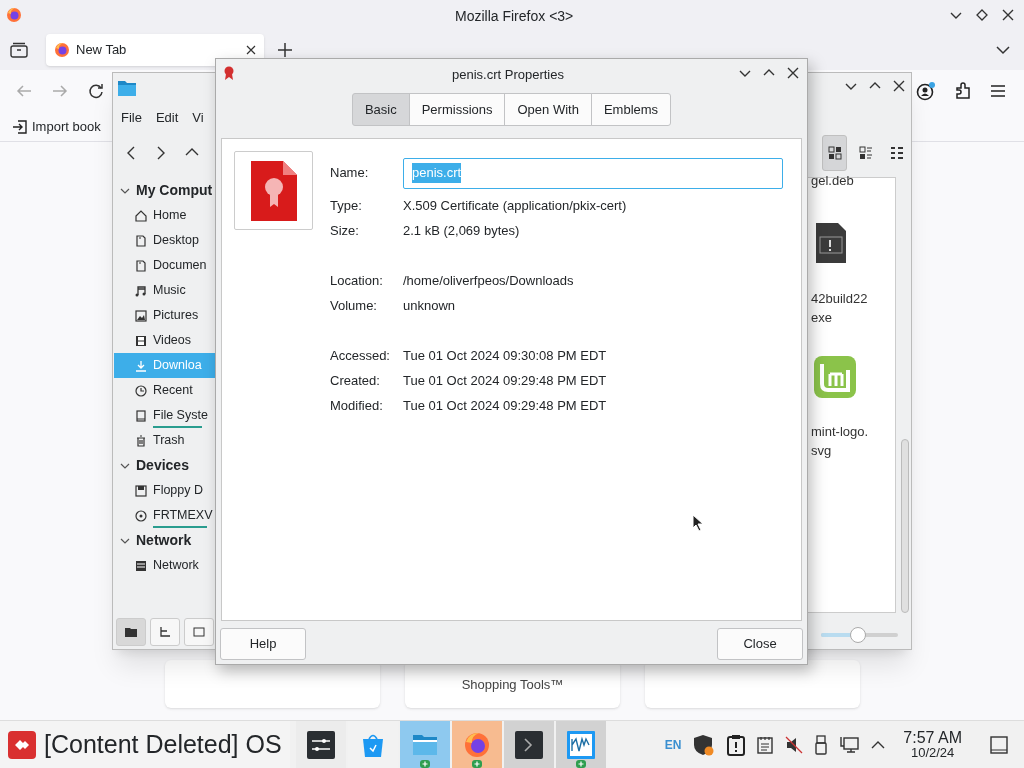  Describe the element at coordinates (736, 744) in the screenshot. I see `clipboard-alert-icon` at that location.